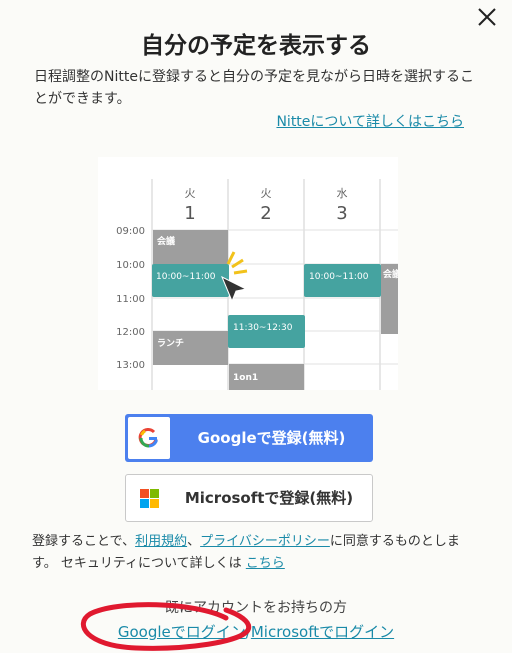  What do you see at coordinates (130, 299) in the screenshot?
I see `time-label: 11:00` at bounding box center [130, 299].